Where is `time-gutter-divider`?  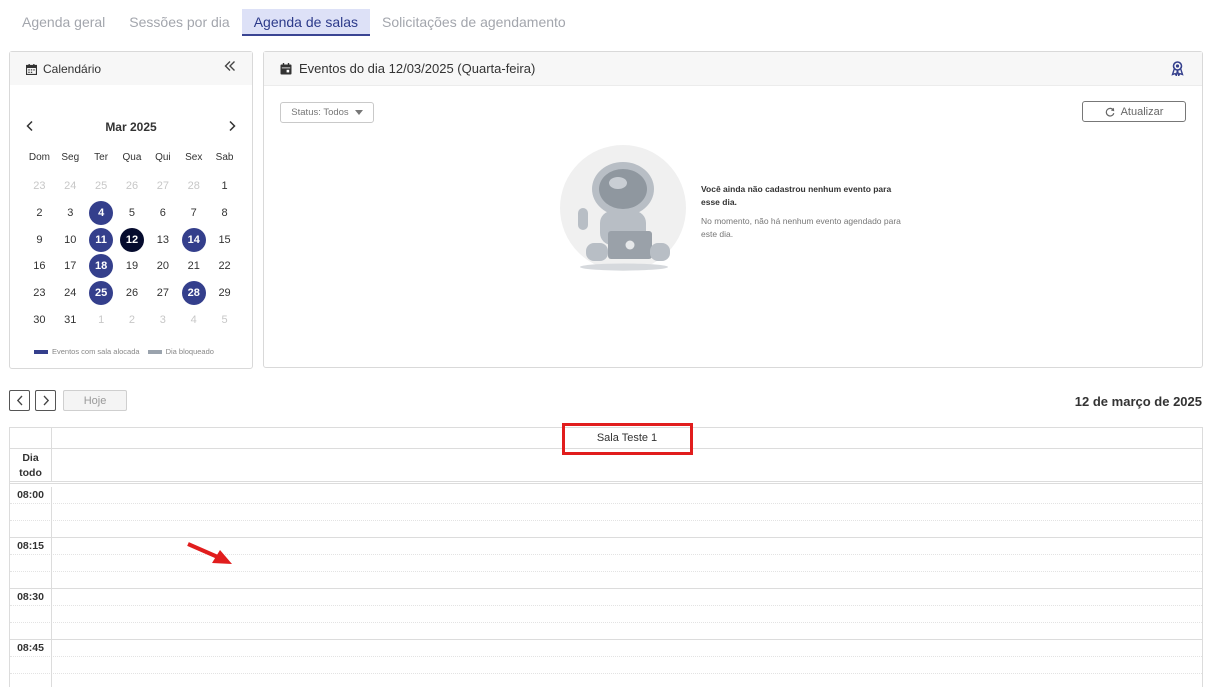 time-gutter-divider is located at coordinates (51, 587).